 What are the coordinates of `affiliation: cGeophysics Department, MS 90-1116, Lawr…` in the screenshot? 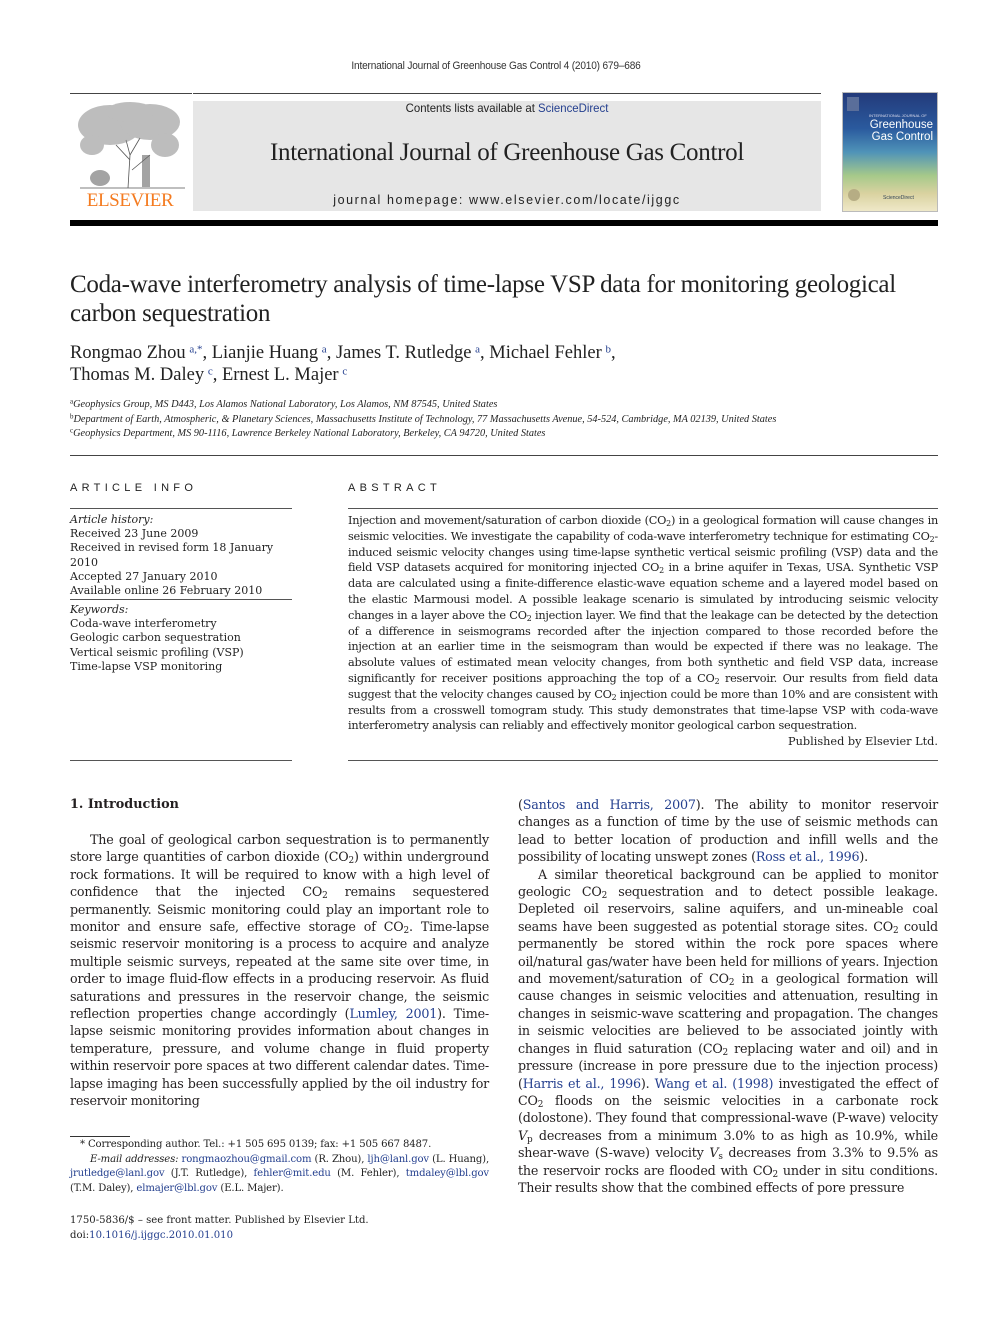 It's located at (308, 433).